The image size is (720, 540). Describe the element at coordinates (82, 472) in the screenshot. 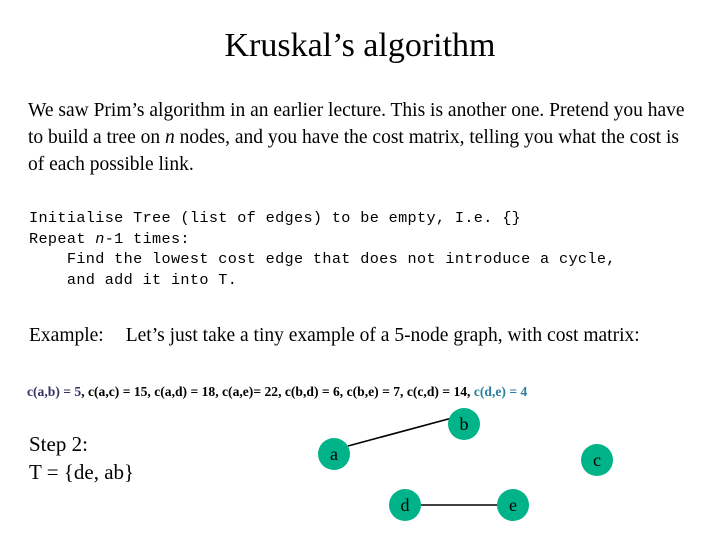

I see `tree-set-line: T = {de, ab}` at that location.